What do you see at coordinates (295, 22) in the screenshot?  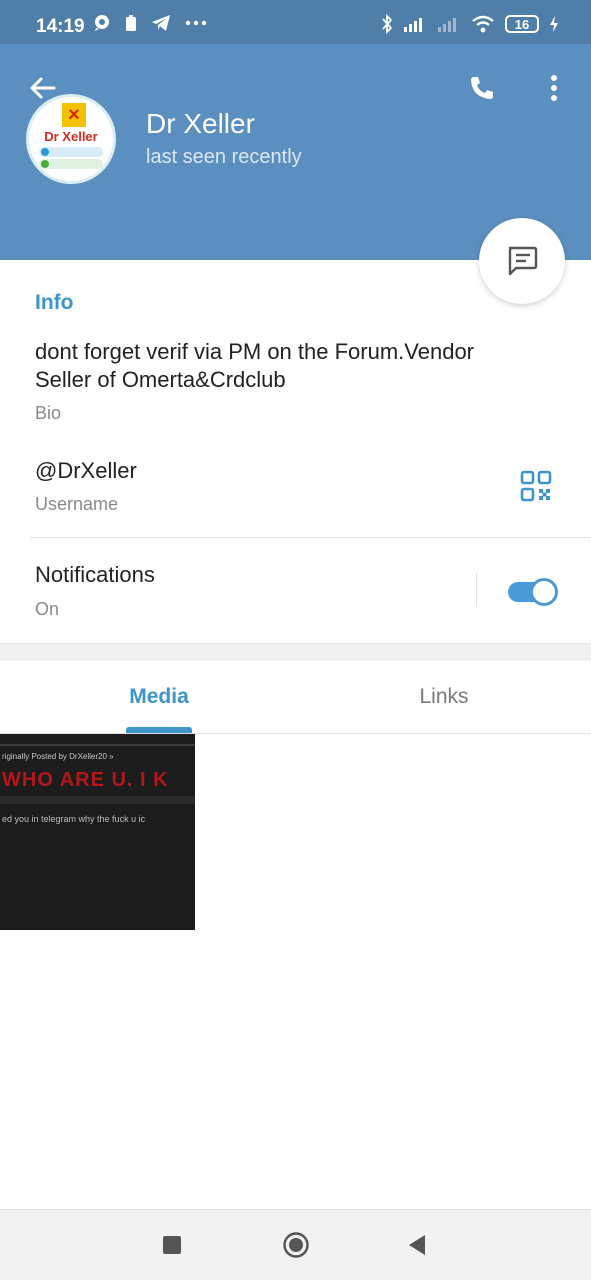 I see `status-bar: 14:19 16` at bounding box center [295, 22].